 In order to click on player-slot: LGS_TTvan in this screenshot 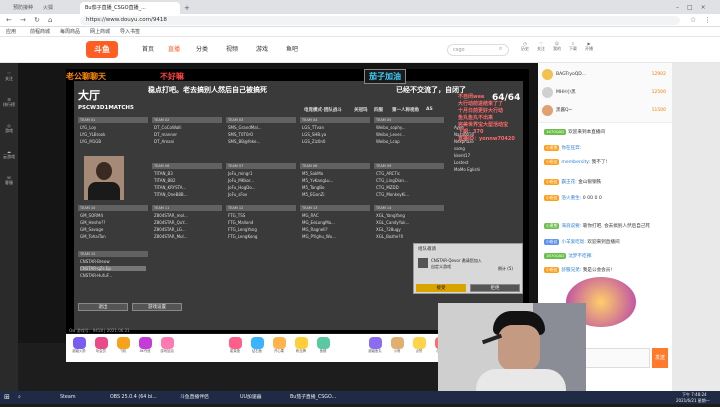, I will do `click(313, 127)`.